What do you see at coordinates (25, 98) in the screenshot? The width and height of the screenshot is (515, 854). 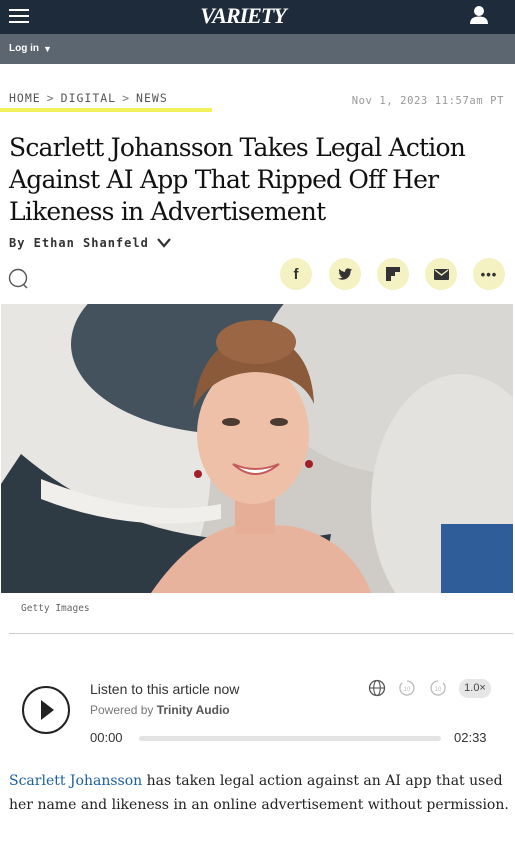 I see `breadcrumb-home: HOME` at bounding box center [25, 98].